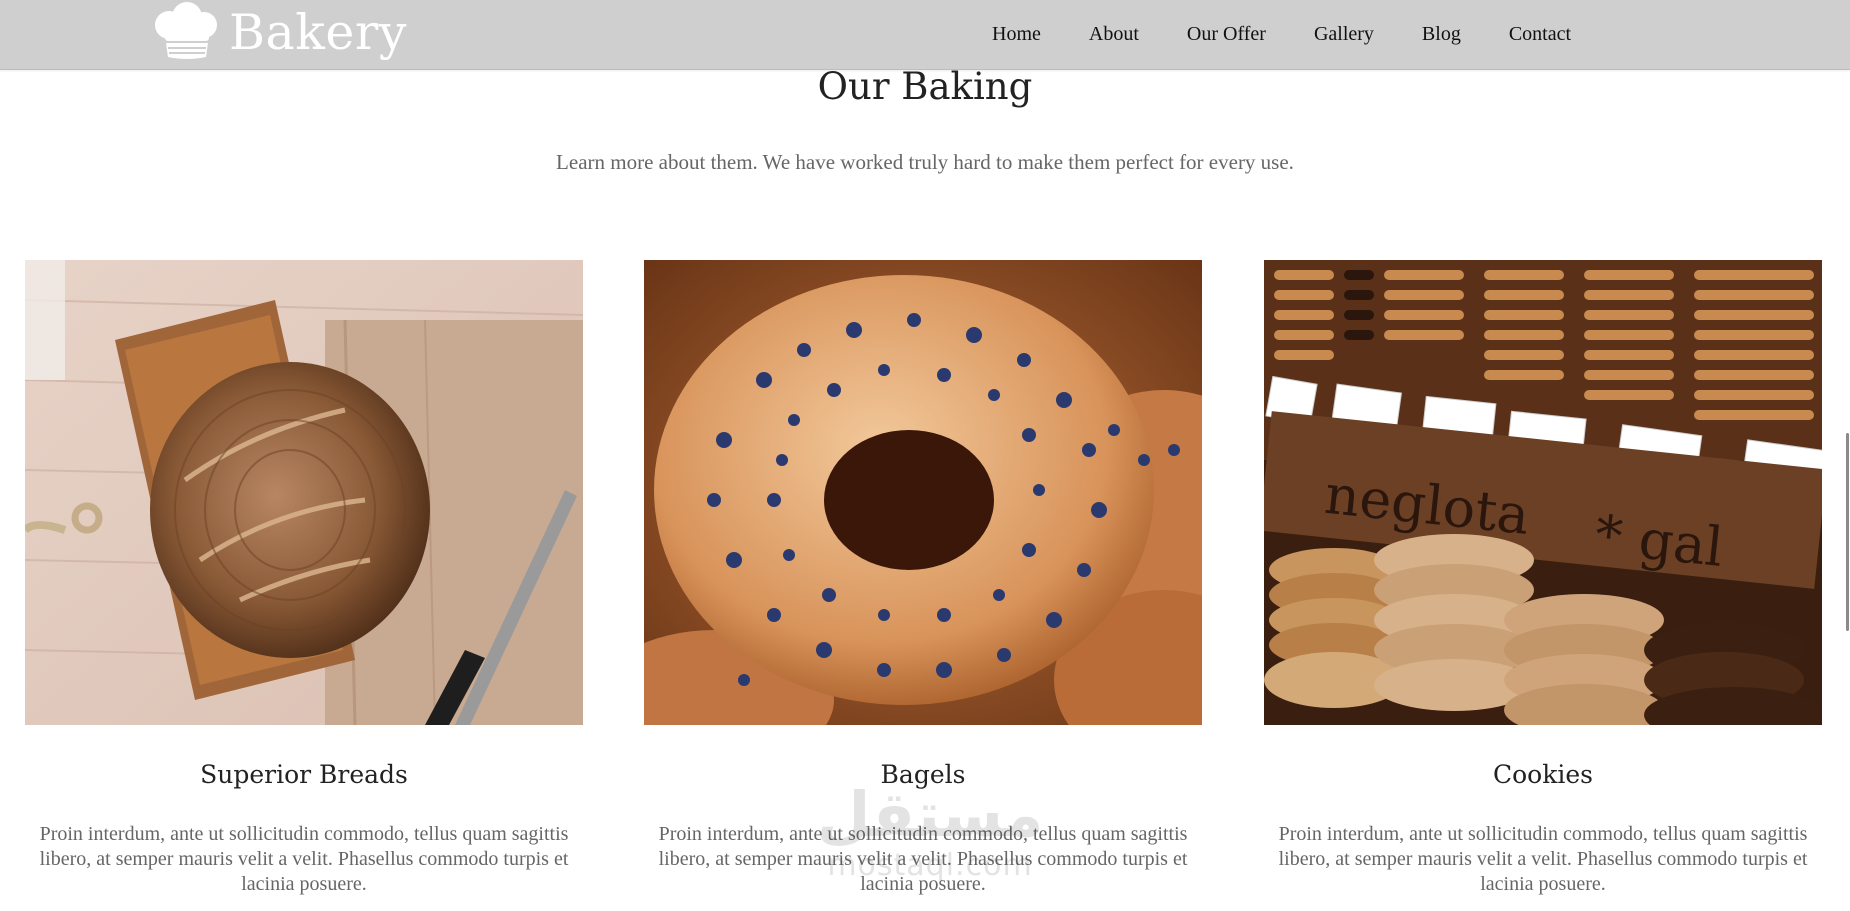 This screenshot has width=1850, height=911. Describe the element at coordinates (318, 32) in the screenshot. I see `logo-text: Bakery` at that location.